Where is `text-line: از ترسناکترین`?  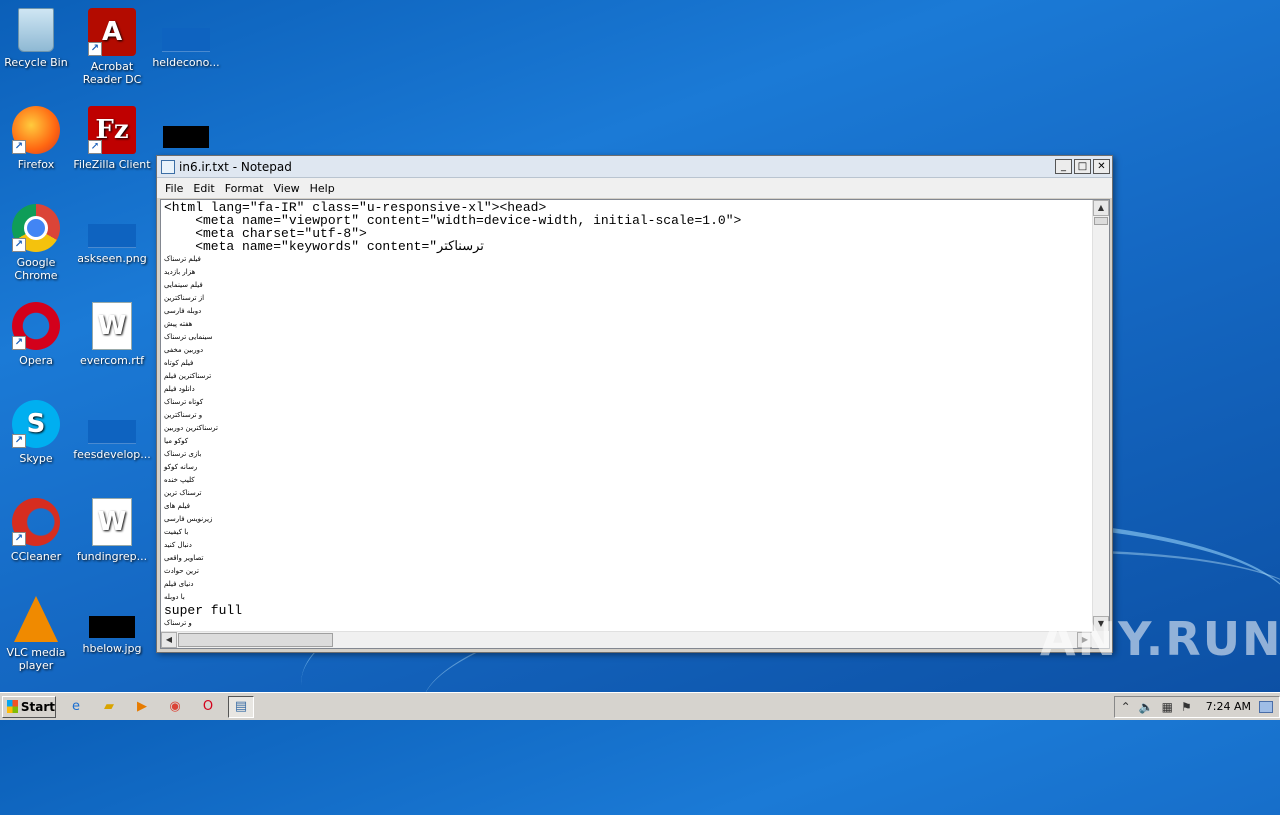
text-line: از ترسناکترین is located at coordinates (184, 298).